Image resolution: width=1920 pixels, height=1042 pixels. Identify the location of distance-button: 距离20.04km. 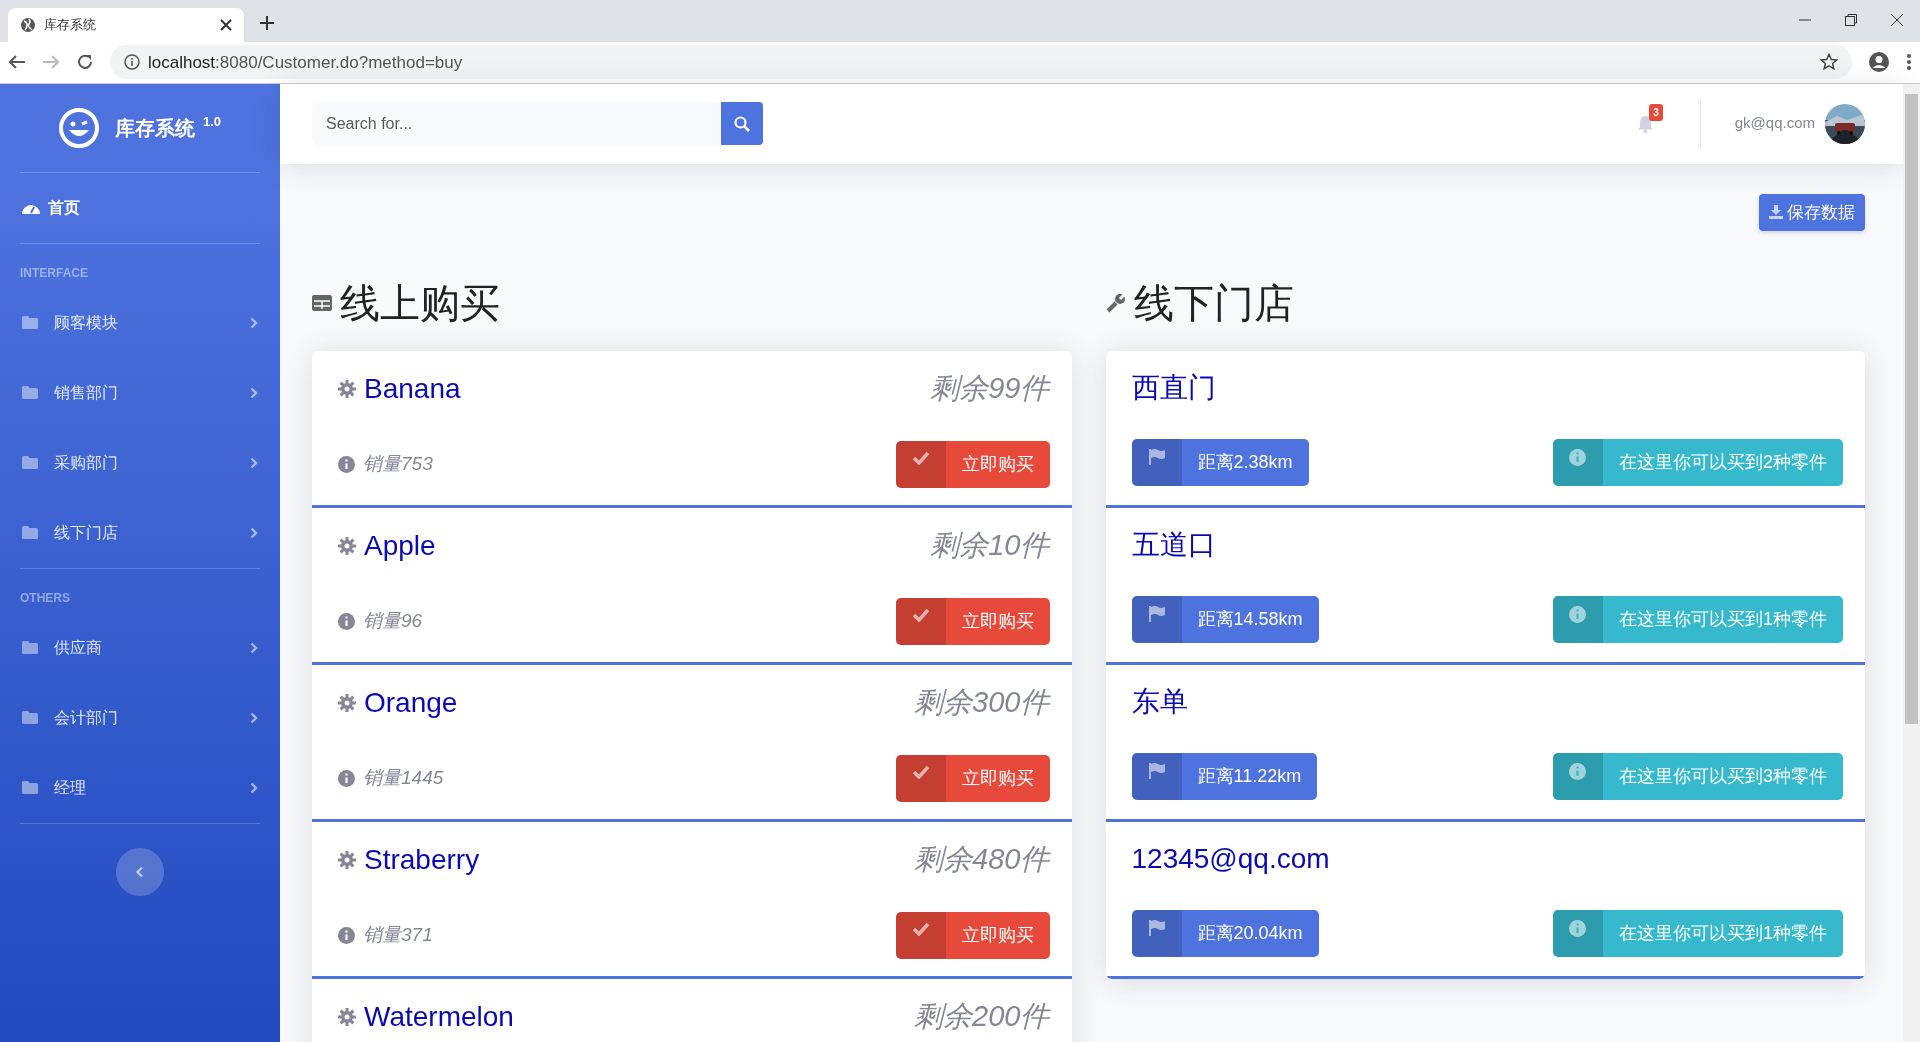
(1225, 934).